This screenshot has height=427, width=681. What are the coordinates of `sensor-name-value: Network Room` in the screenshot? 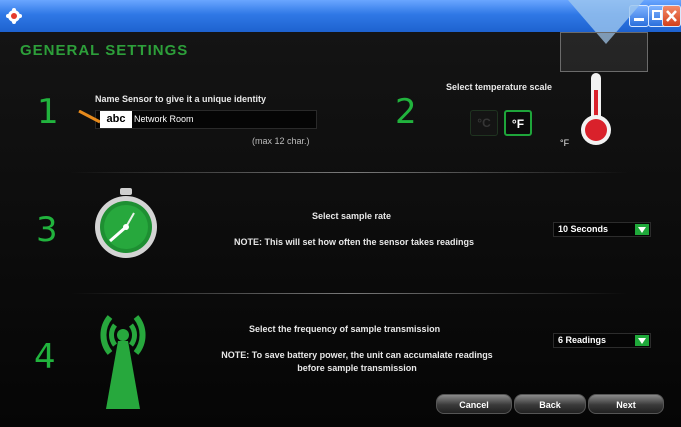 It's located at (164, 119).